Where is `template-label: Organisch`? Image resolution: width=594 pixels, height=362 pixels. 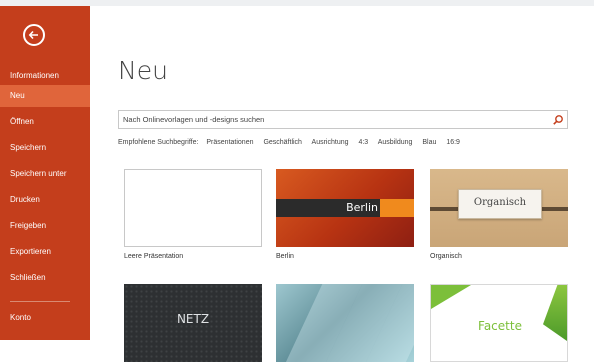
template-label: Organisch is located at coordinates (446, 256).